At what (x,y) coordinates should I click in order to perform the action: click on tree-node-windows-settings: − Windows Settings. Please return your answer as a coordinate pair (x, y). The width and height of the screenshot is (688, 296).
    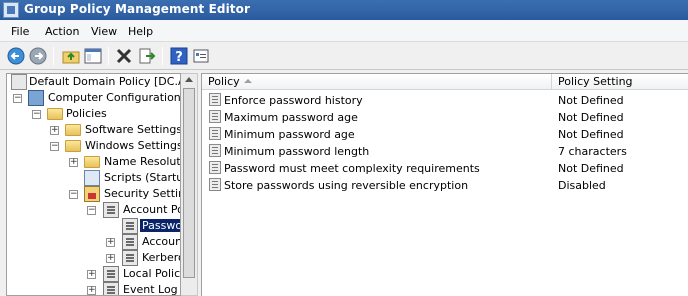
    Looking at the image, I should click on (94, 146).